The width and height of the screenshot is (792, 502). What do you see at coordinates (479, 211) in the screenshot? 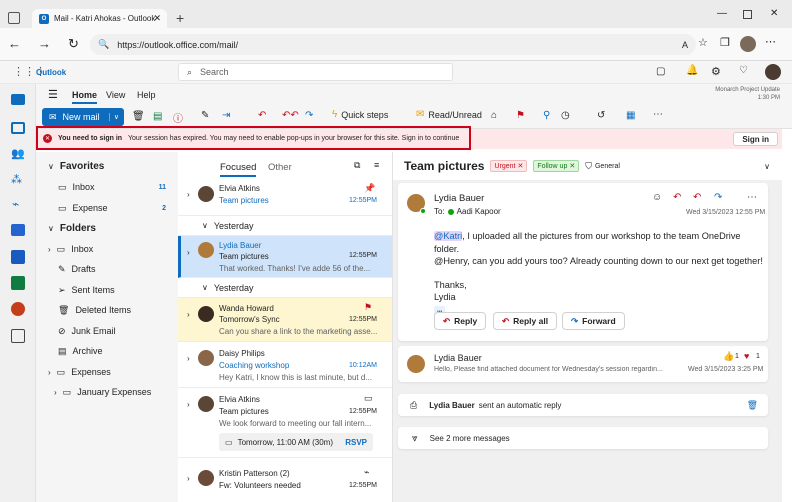
I see `recipient-name: Aadi Kapoor` at bounding box center [479, 211].